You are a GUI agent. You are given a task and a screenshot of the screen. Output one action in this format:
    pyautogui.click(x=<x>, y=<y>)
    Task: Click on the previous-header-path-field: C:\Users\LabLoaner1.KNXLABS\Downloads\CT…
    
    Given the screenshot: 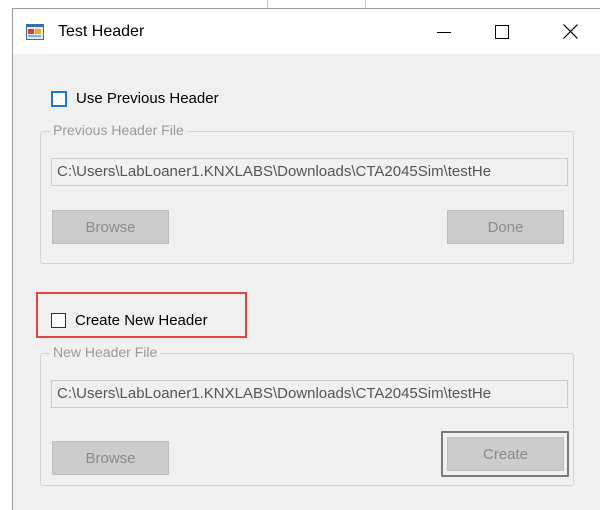 What is the action you would take?
    pyautogui.click(x=309, y=172)
    